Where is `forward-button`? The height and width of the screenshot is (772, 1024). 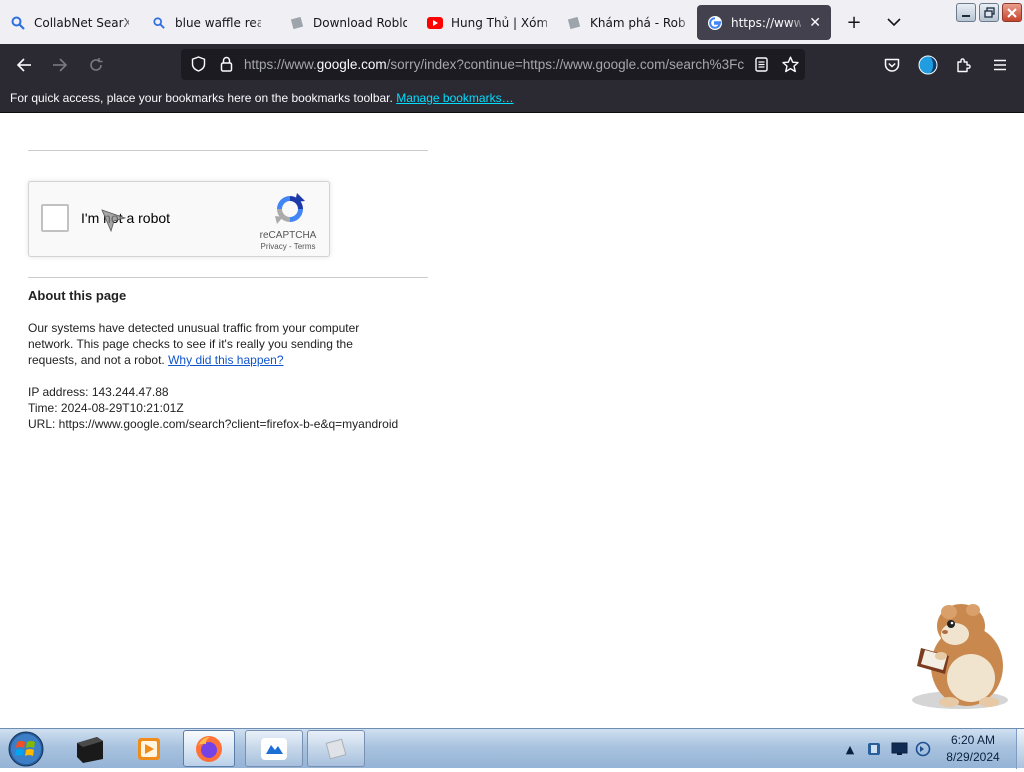
forward-button is located at coordinates (60, 65).